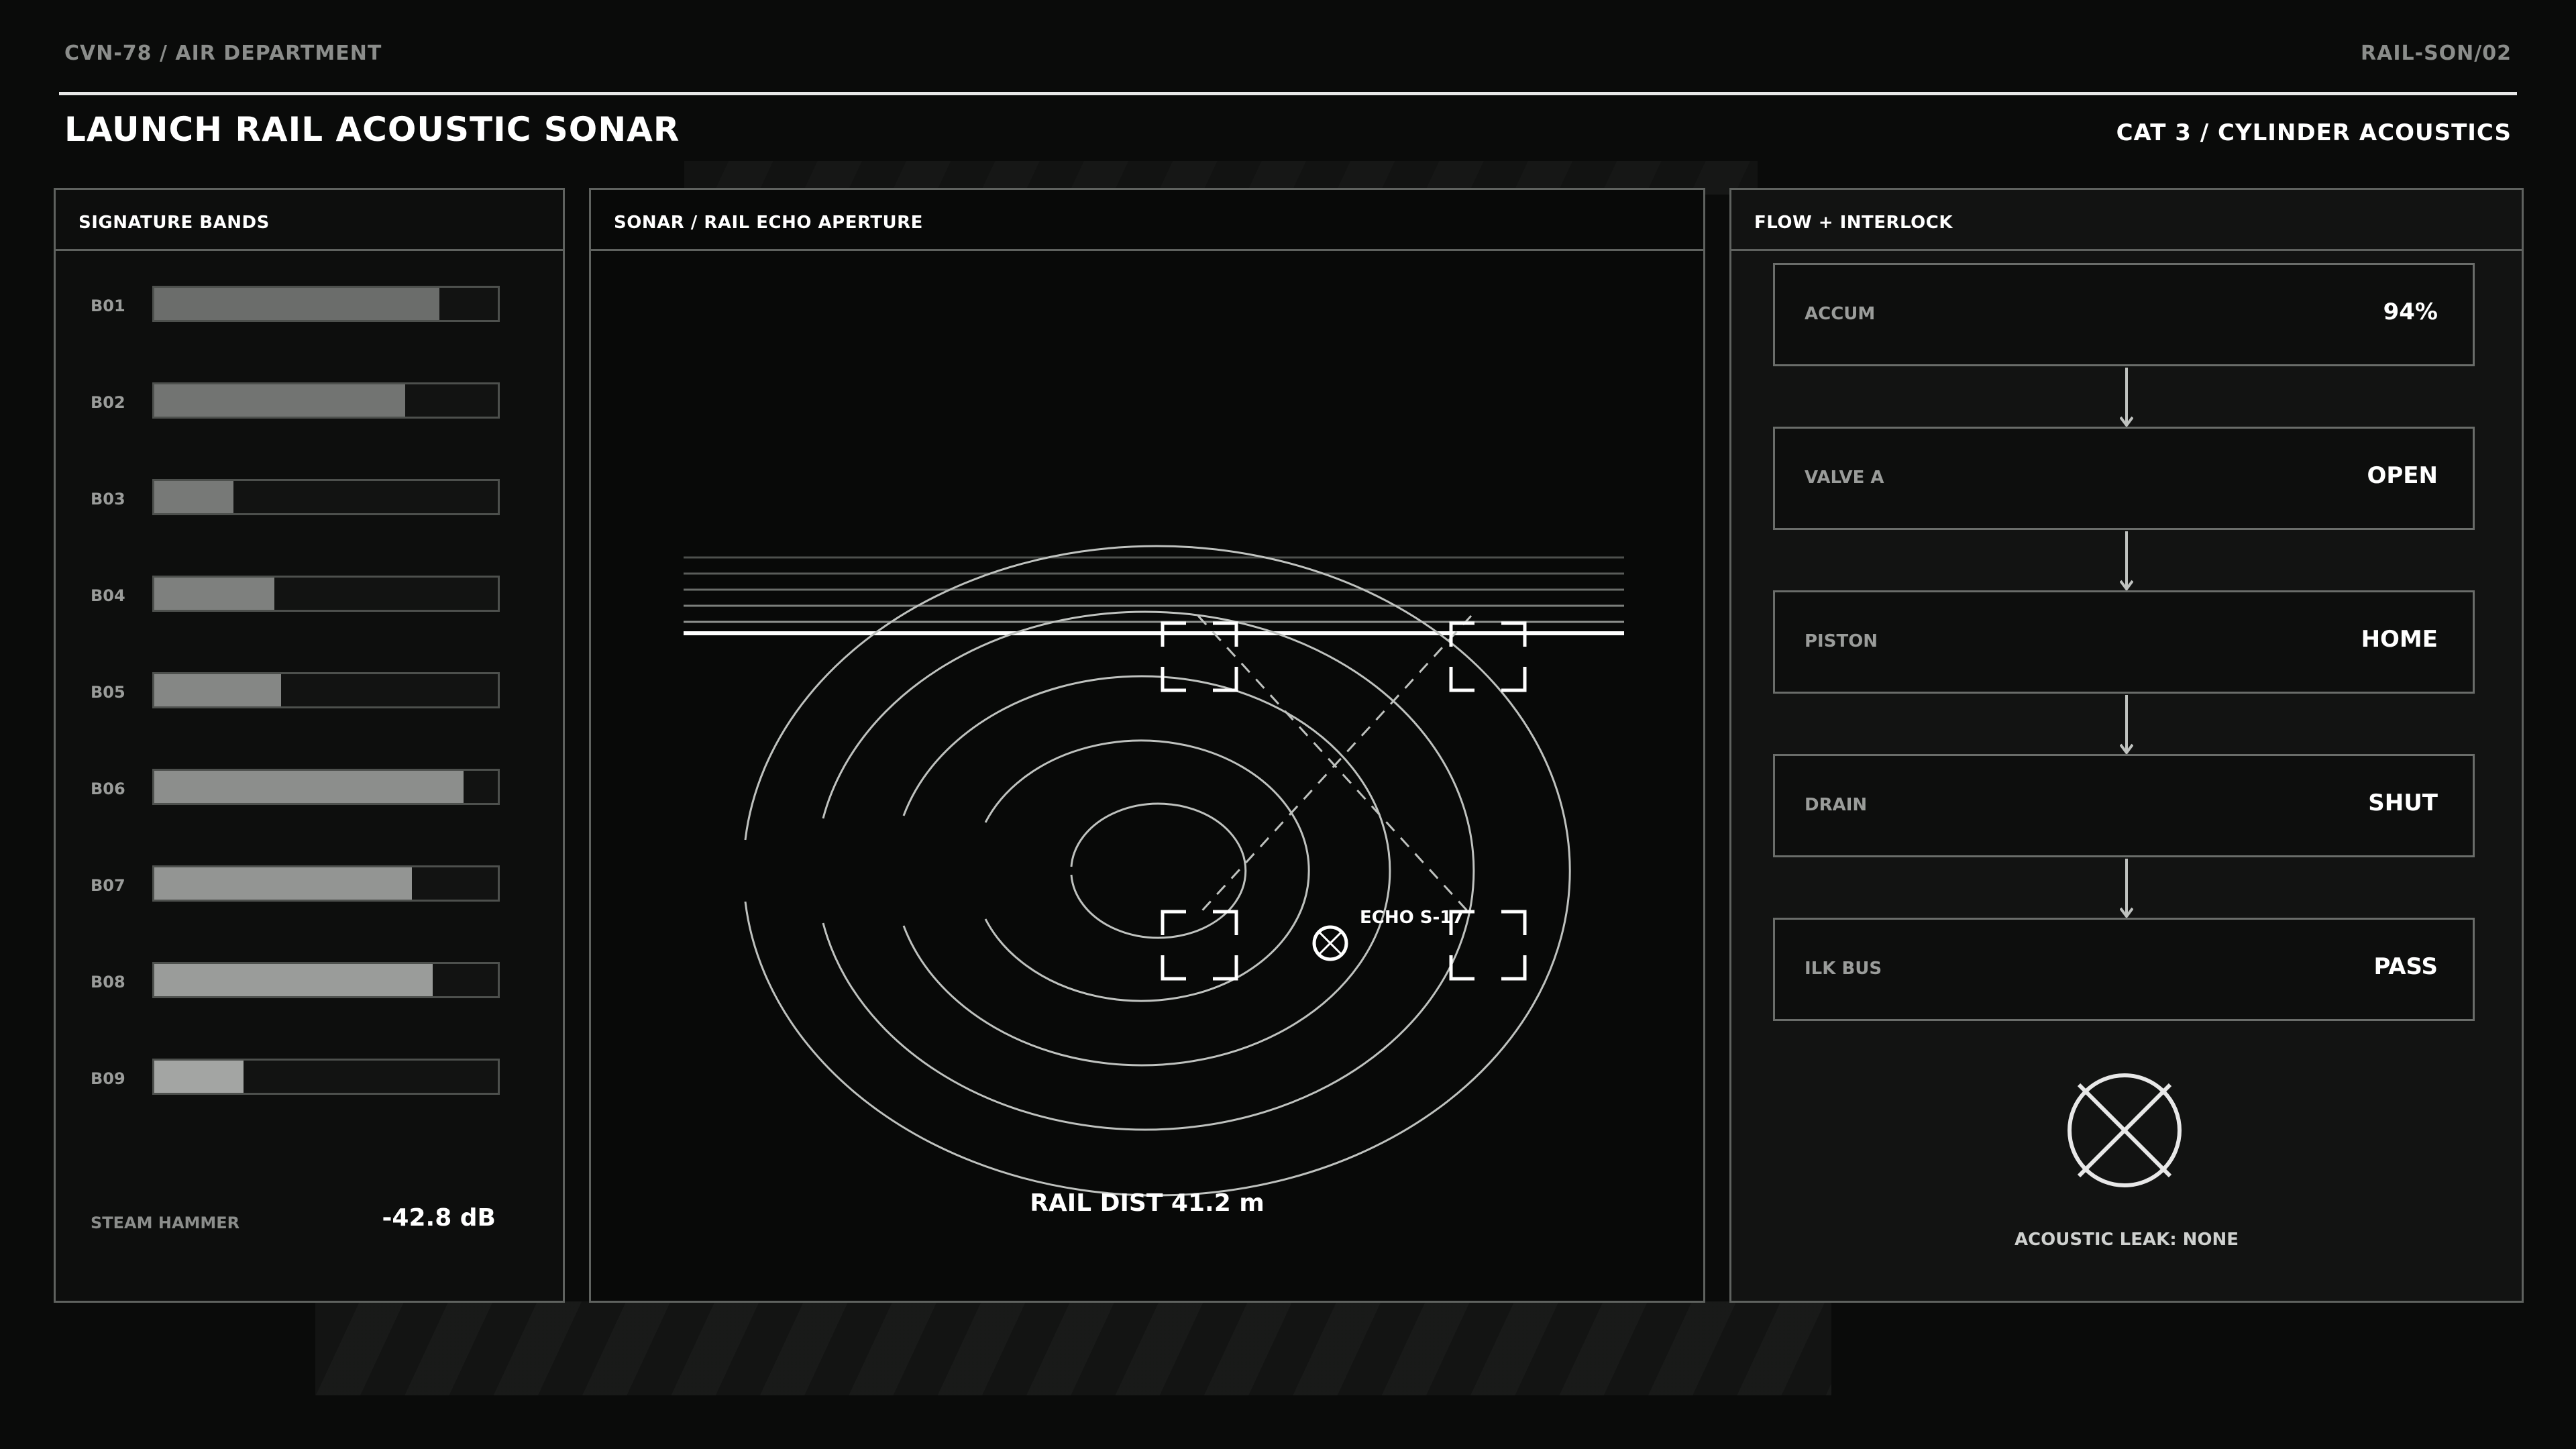 The image size is (2576, 1449). I want to click on band-label: B04, so click(108, 595).